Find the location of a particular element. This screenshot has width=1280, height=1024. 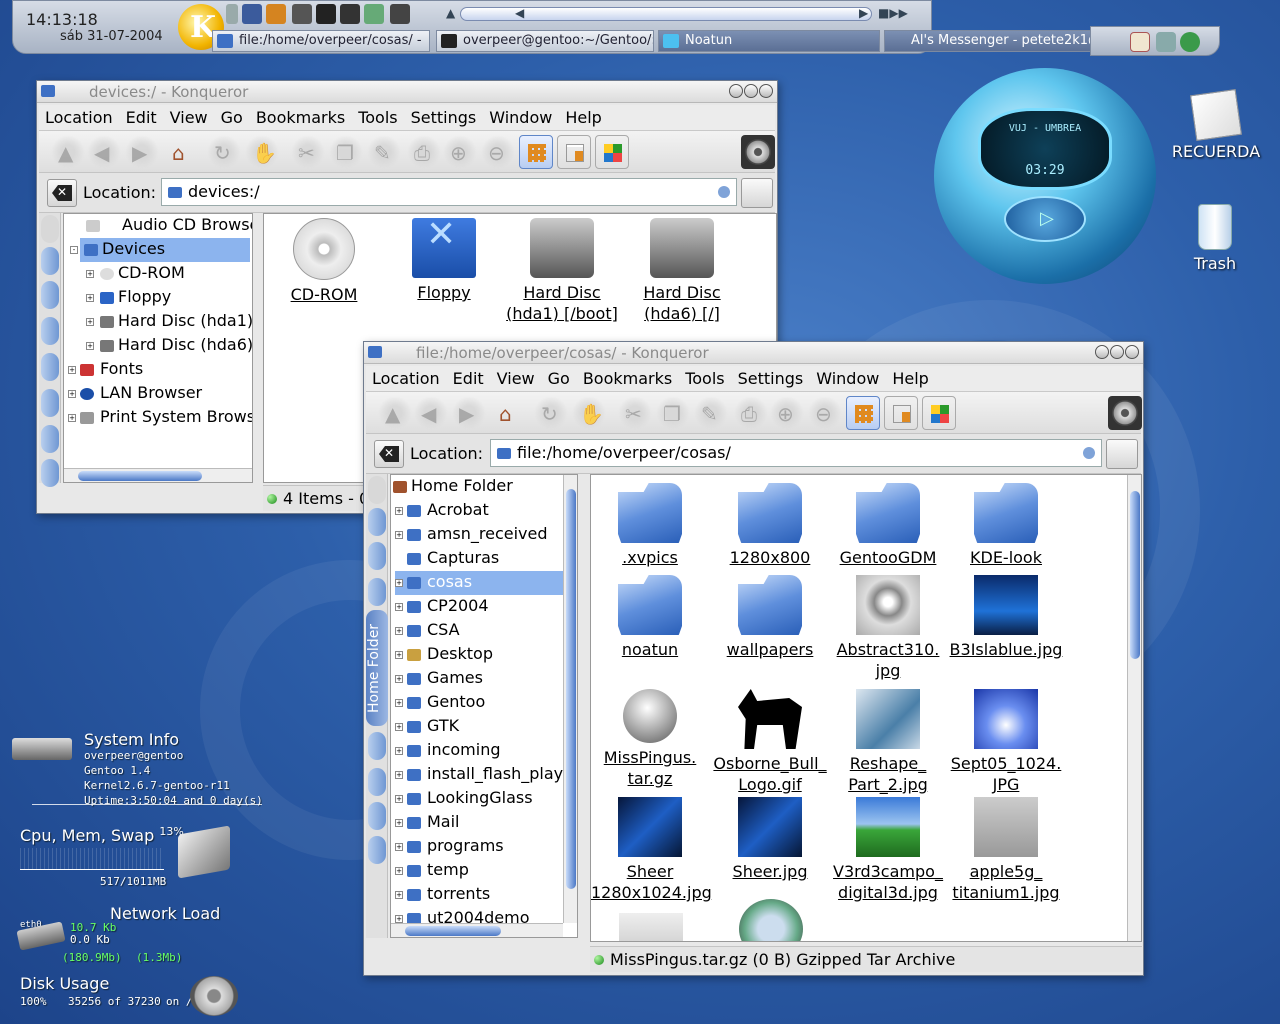

gimp-launcher-icon is located at coordinates (302, 14).